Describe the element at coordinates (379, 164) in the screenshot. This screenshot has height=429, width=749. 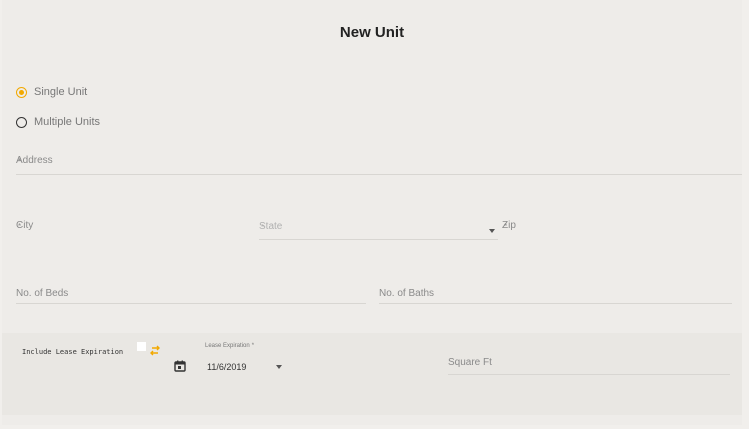
I see `address-field: Address *` at that location.